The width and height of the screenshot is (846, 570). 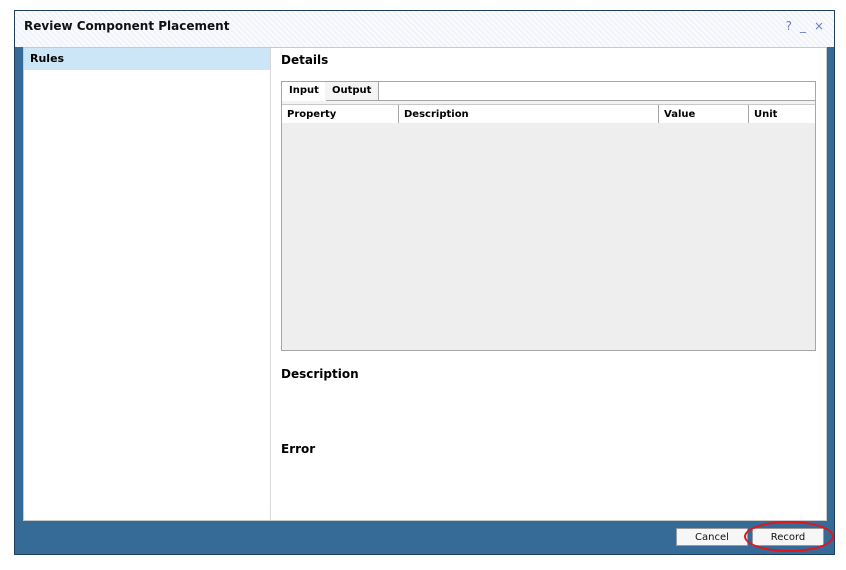 What do you see at coordinates (305, 60) in the screenshot?
I see `details-heading: Details` at bounding box center [305, 60].